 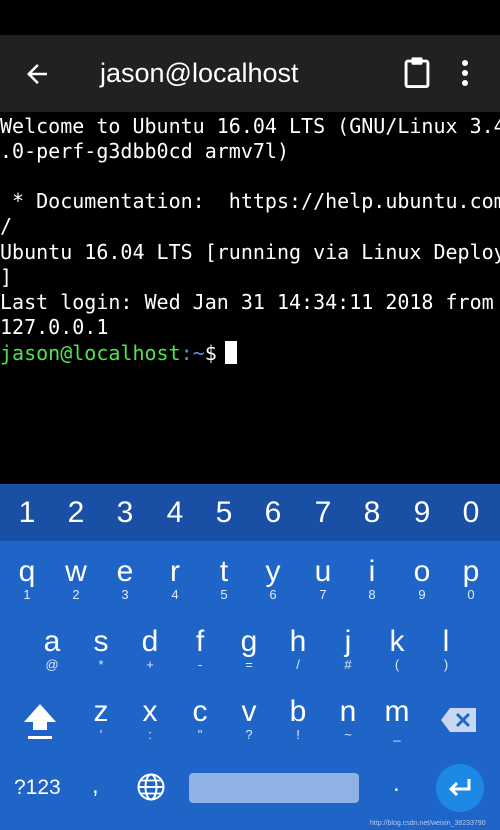 I want to click on key-a: a @, so click(x=52, y=648).